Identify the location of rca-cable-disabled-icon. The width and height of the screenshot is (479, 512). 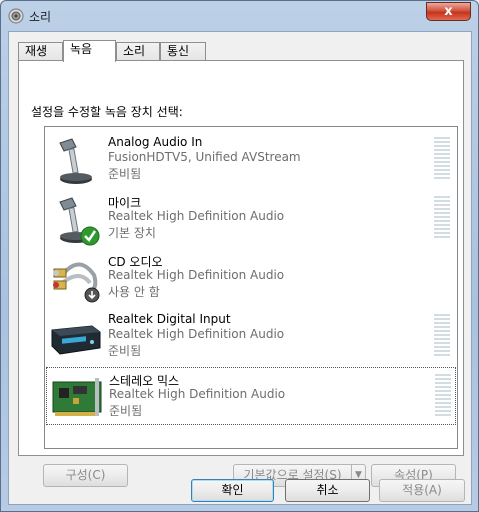
(76, 282).